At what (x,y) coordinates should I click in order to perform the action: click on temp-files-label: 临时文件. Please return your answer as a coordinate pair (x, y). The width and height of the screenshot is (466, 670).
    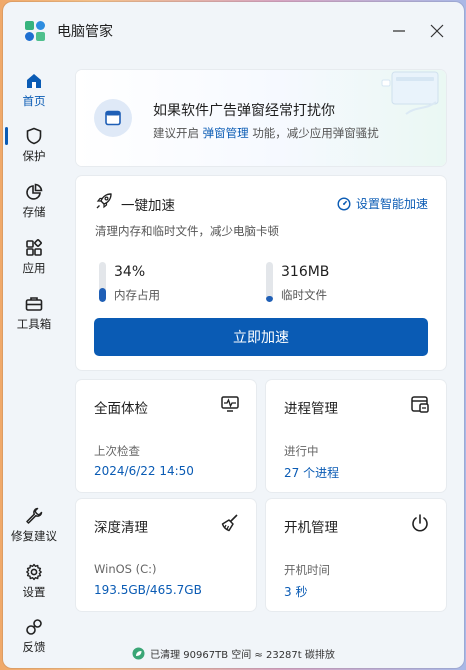
    Looking at the image, I should click on (304, 295).